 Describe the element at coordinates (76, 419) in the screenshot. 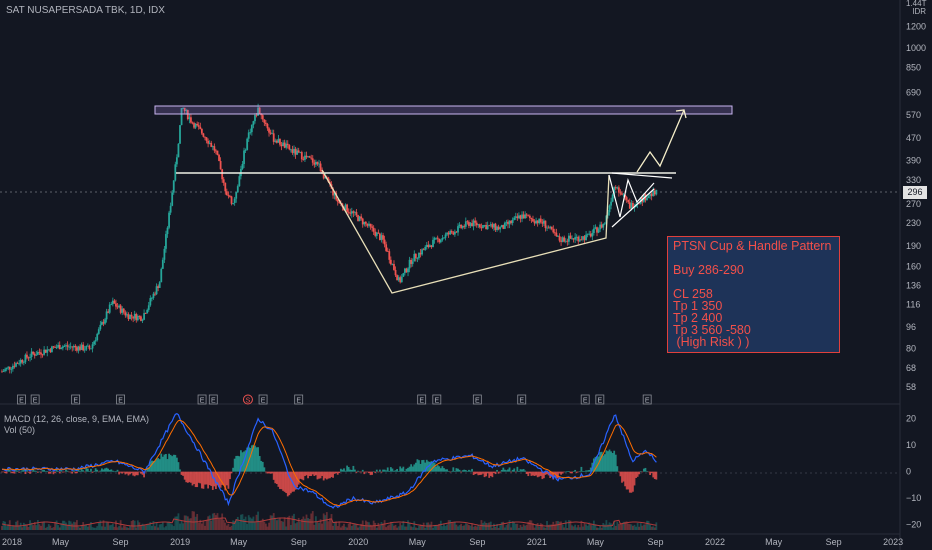

I see `macd-indicator-label: MACD (12, 26, close, 9, EMA, EMA)` at that location.